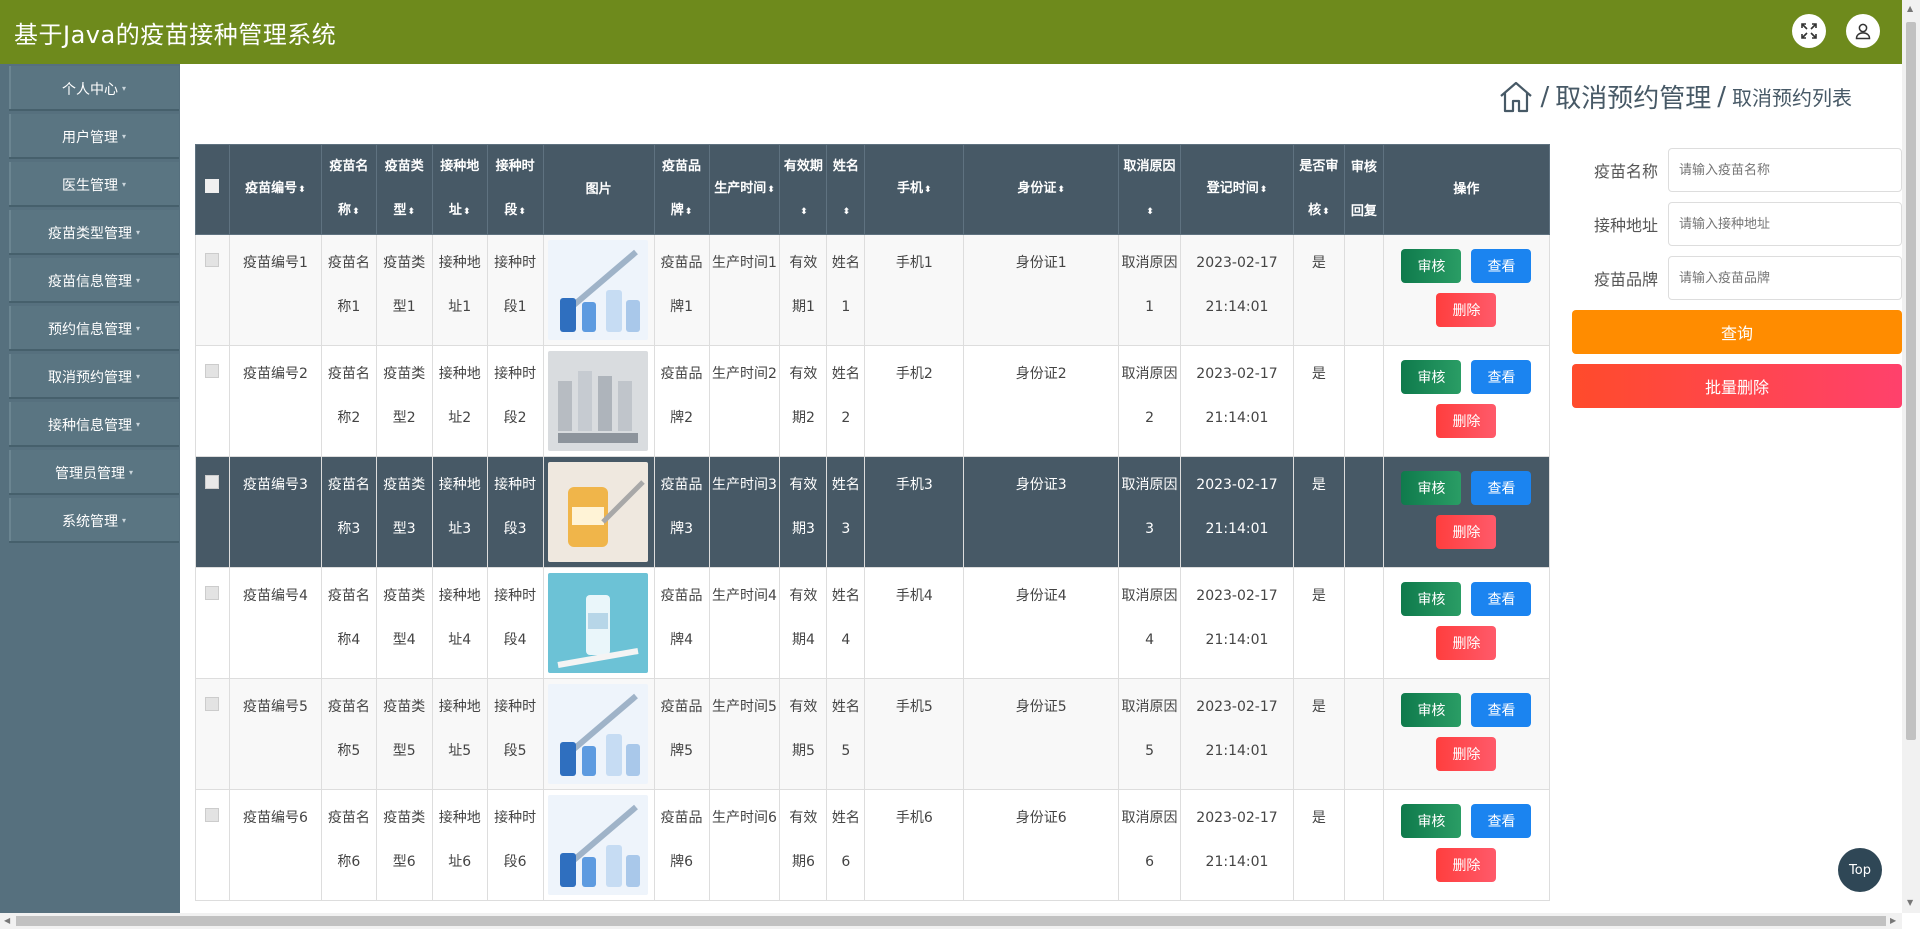 The width and height of the screenshot is (1920, 929). I want to click on cell-image, so click(598, 290).